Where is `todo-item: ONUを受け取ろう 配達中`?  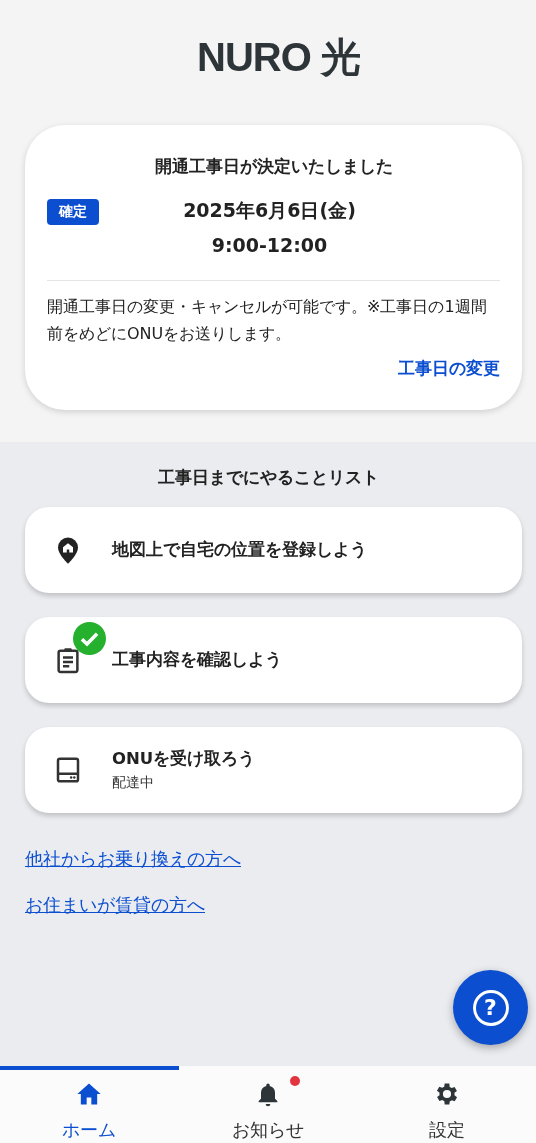
todo-item: ONUを受け取ろう 配達中 is located at coordinates (273, 770).